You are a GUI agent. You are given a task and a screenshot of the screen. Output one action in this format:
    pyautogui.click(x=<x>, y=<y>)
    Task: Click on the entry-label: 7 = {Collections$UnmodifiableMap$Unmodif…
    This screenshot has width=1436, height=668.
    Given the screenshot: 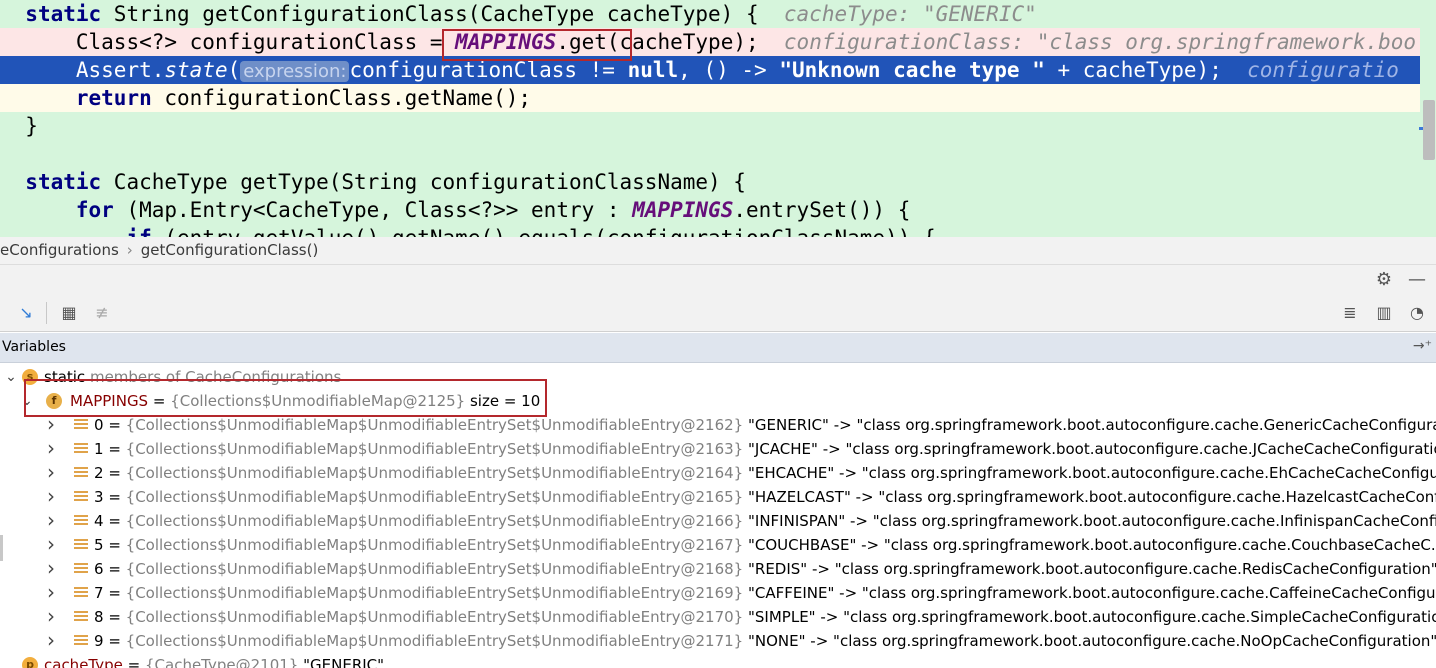 What is the action you would take?
    pyautogui.click(x=765, y=593)
    